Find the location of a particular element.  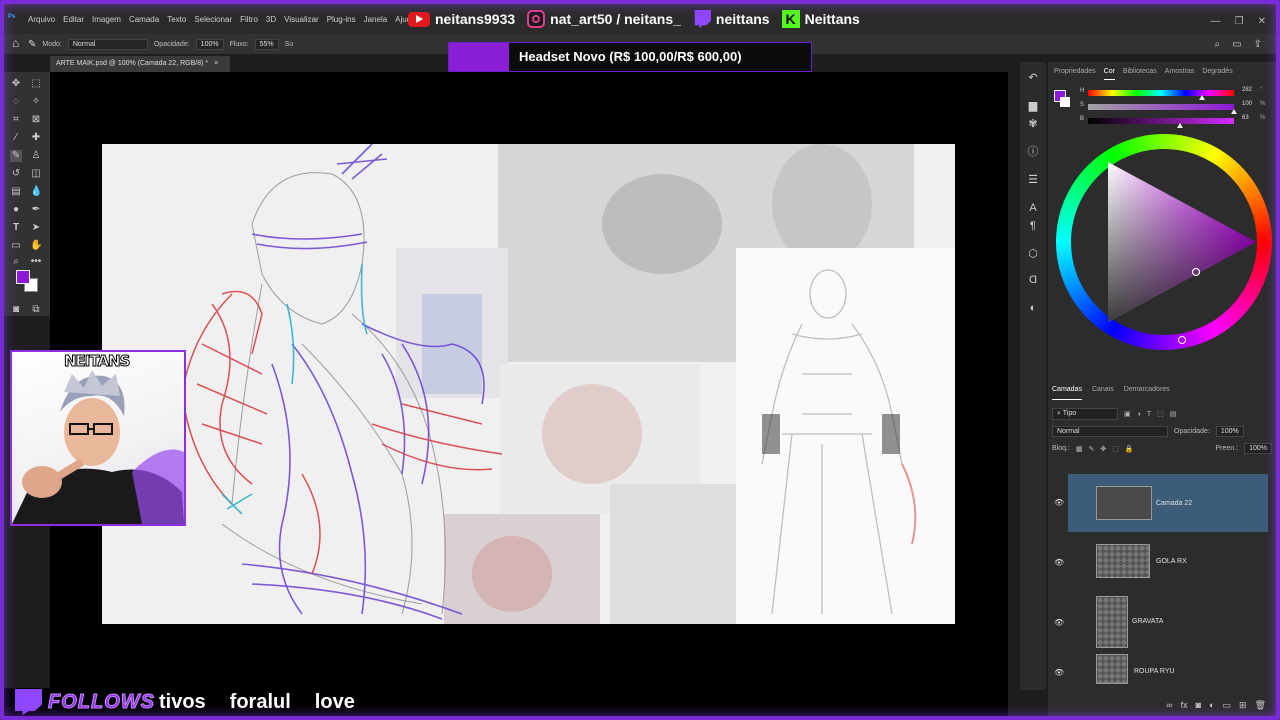

workspace-icon: ▭ is located at coordinates (1236, 44).